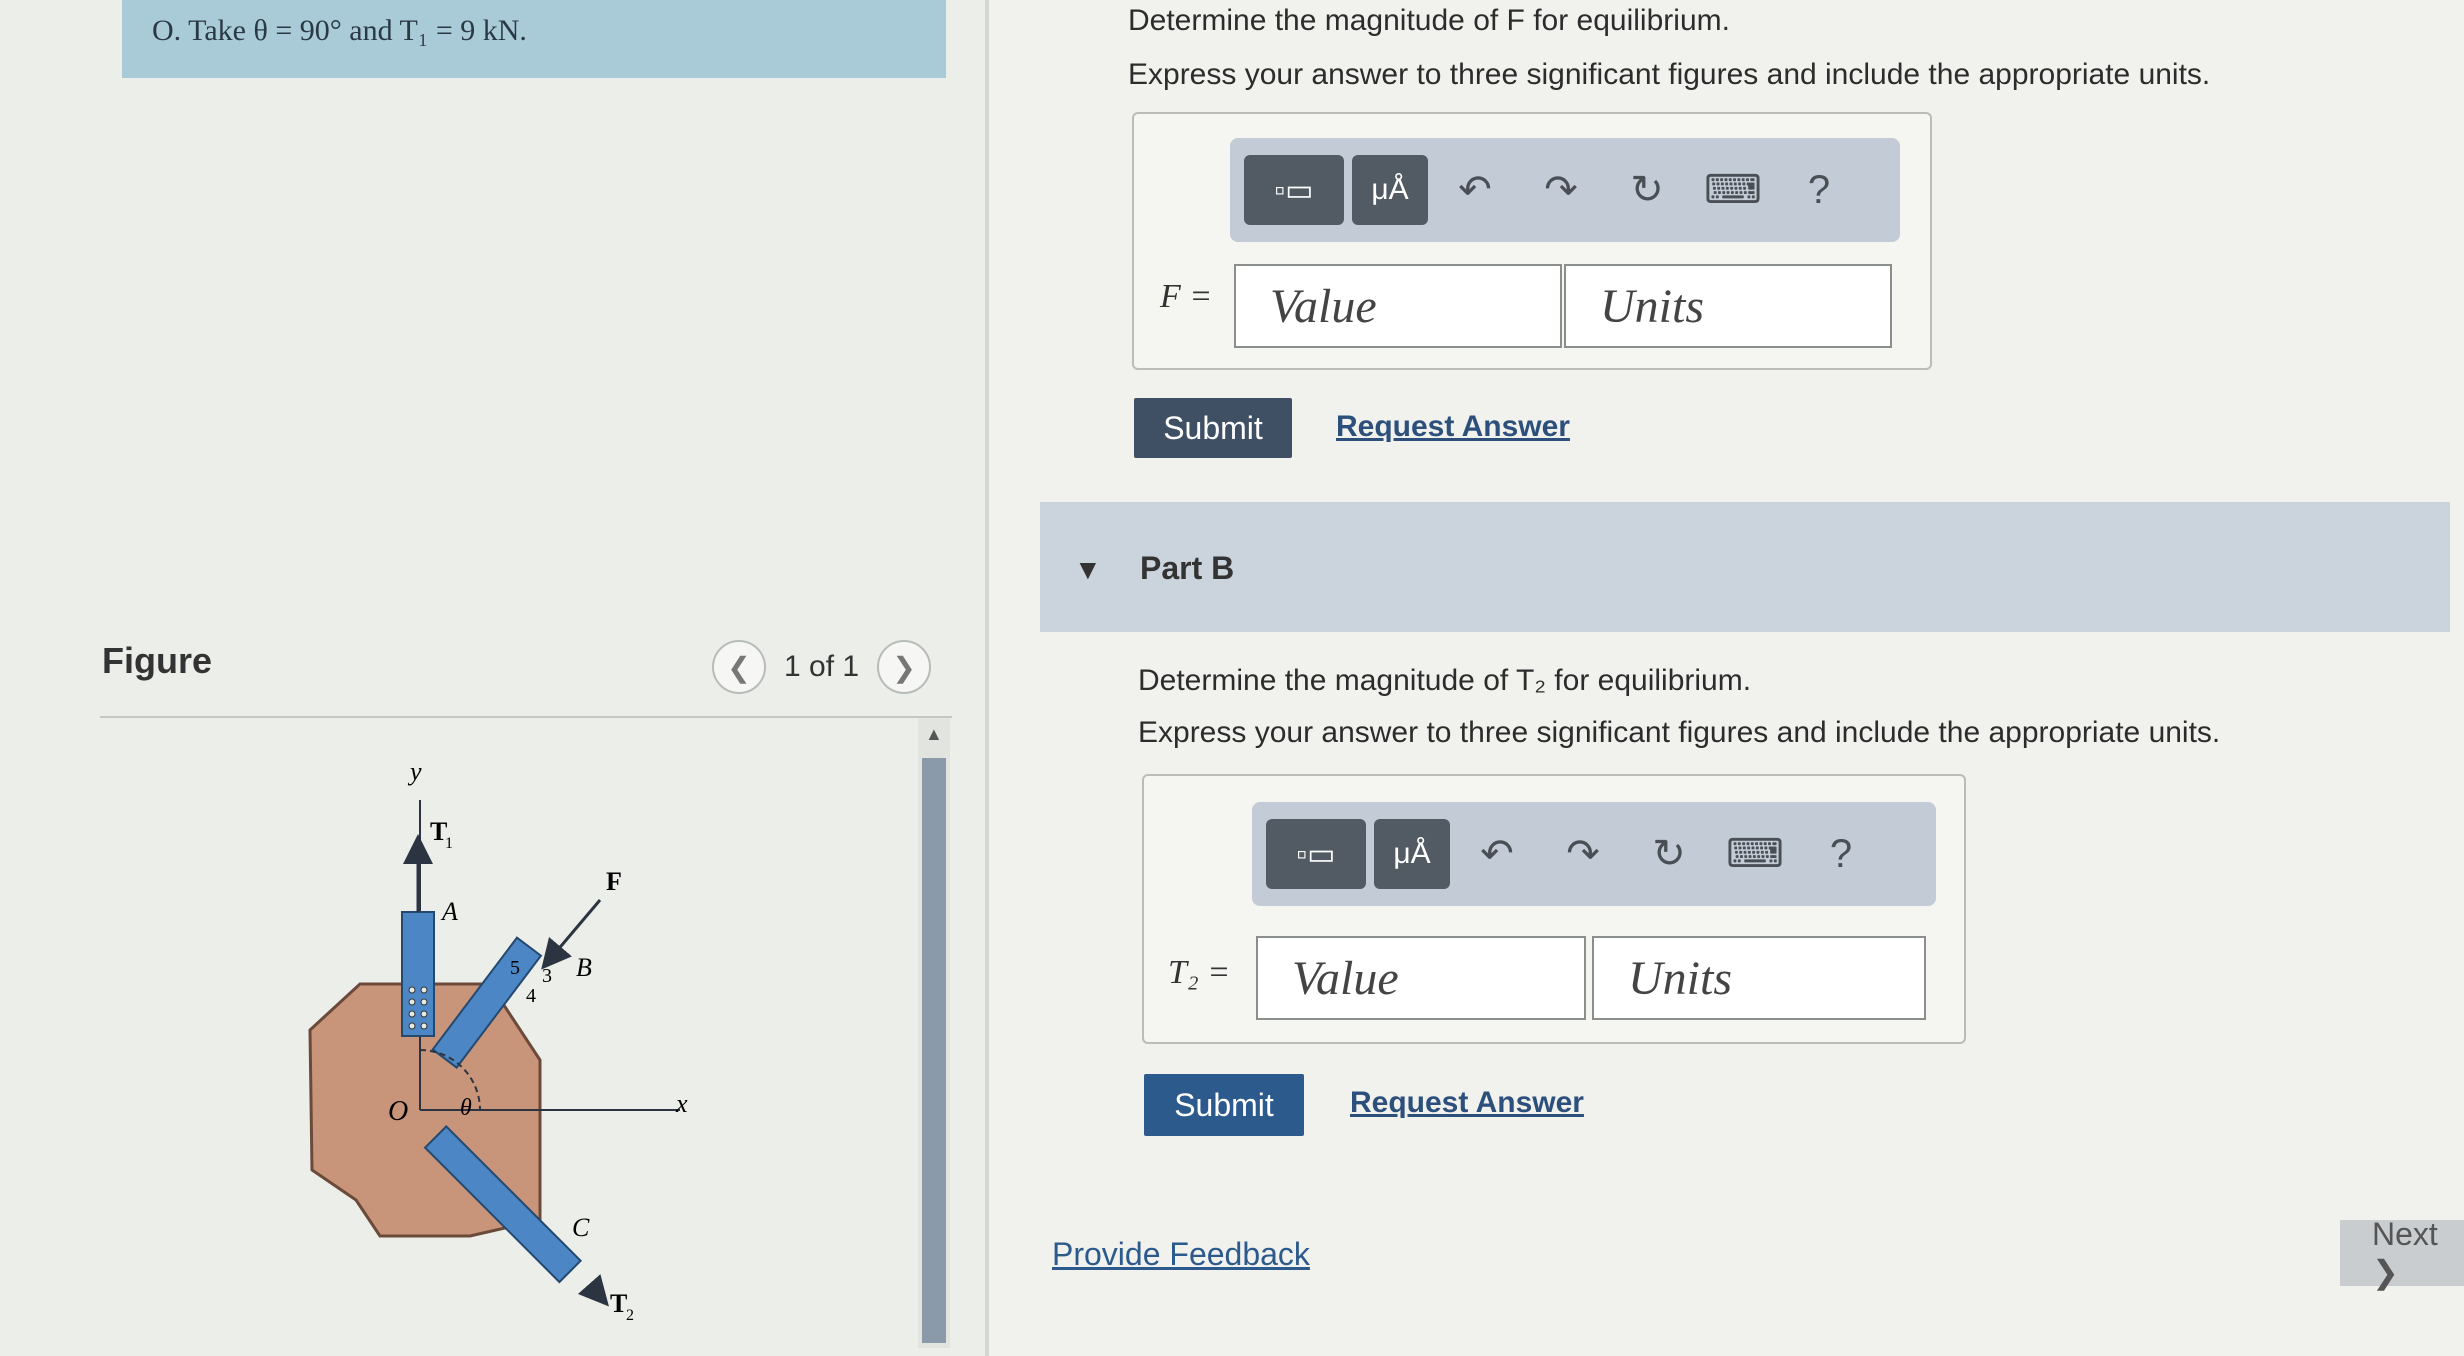 The height and width of the screenshot is (1356, 2464). Describe the element at coordinates (1728, 306) in the screenshot. I see `part-a-units-input: Units` at that location.